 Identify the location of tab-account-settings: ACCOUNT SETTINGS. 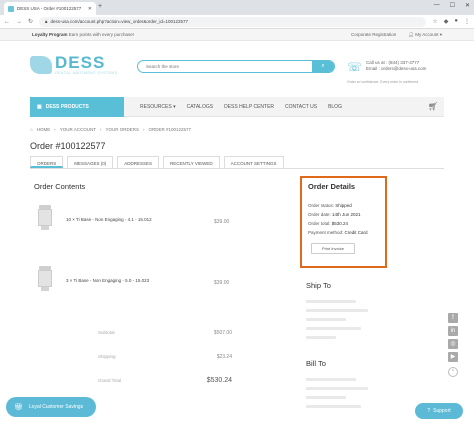
(253, 162).